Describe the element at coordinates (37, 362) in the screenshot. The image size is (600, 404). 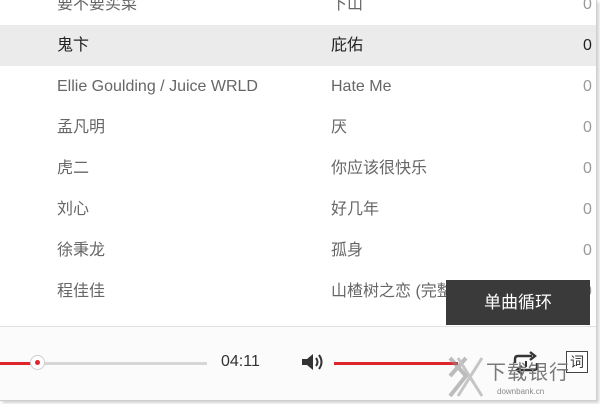
I see `progress-handle` at that location.